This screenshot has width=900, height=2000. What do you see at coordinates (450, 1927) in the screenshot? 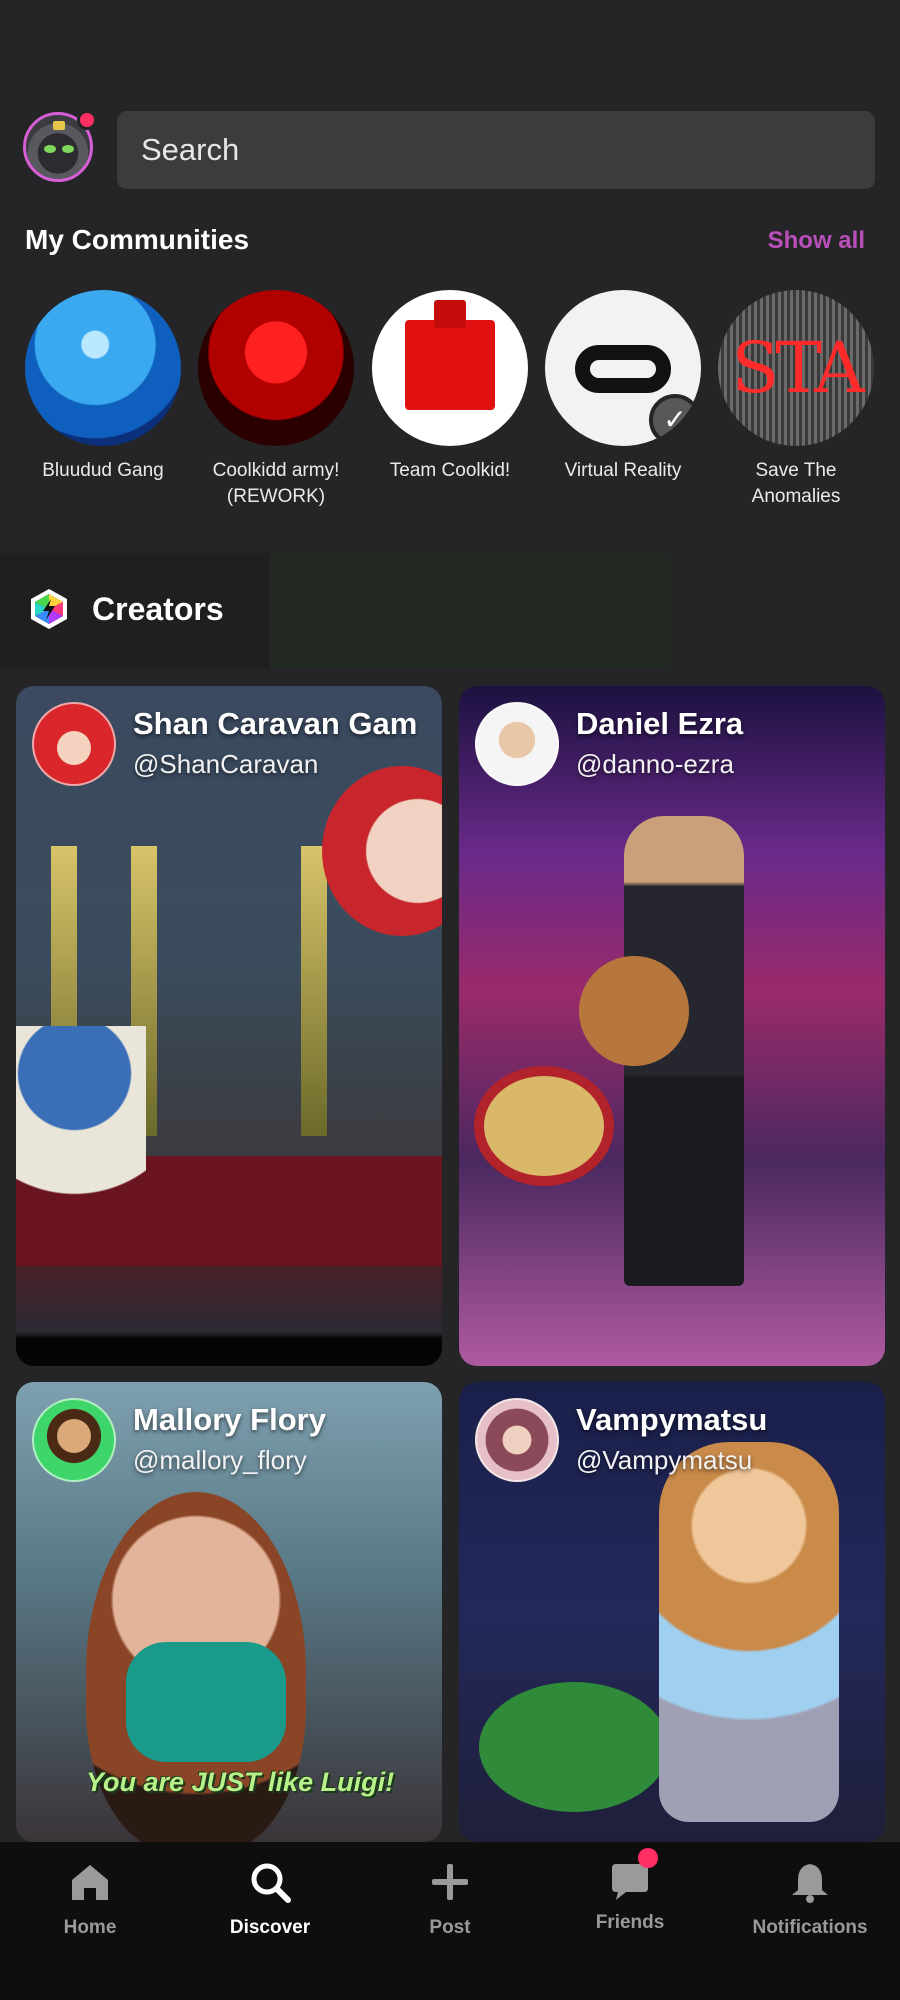
I see `nav-label: Post` at bounding box center [450, 1927].